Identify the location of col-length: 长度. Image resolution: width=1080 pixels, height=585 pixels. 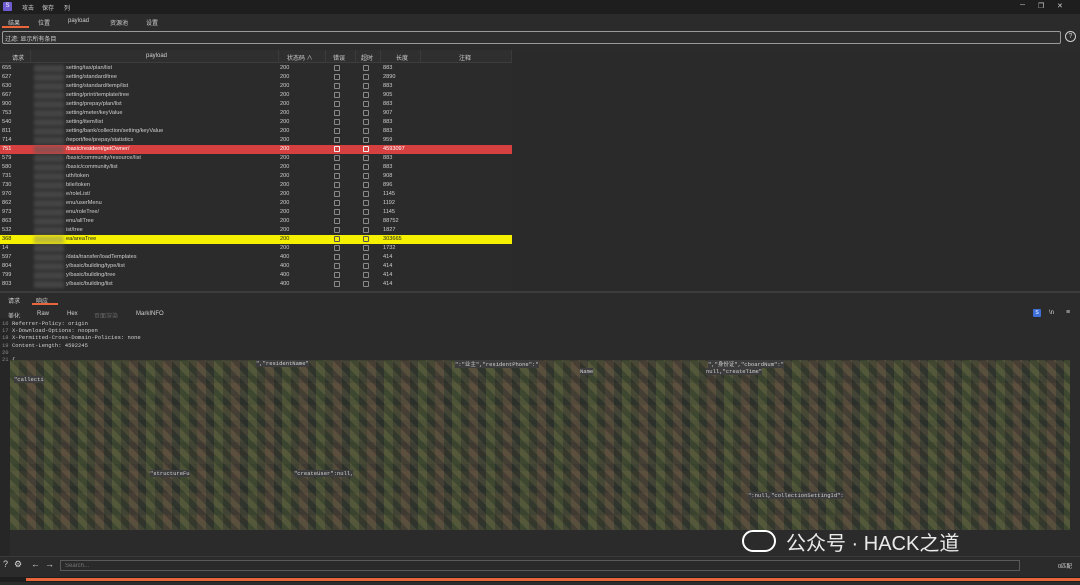
(402, 57).